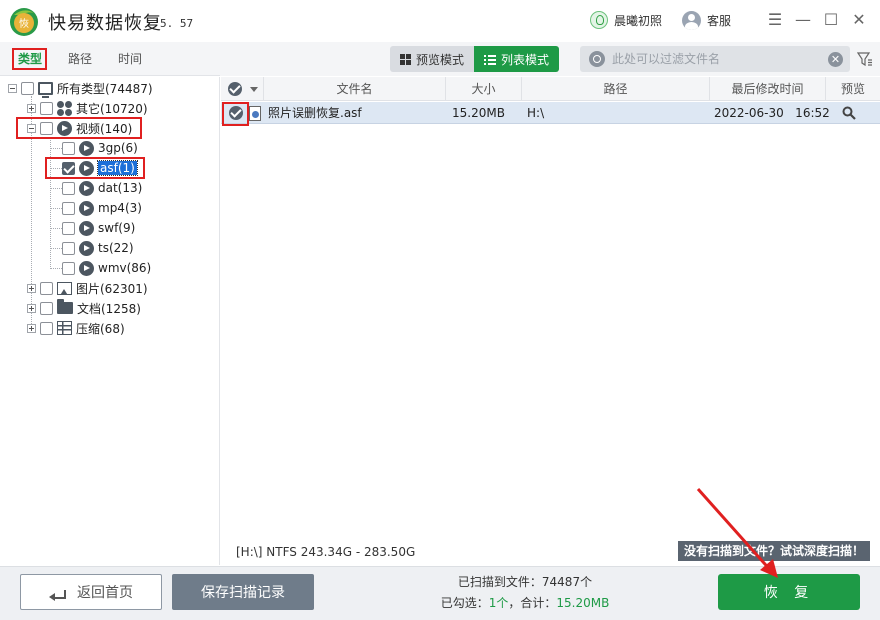 This screenshot has height=620, width=880. Describe the element at coordinates (235, 114) in the screenshot. I see `annotation-box-row-check` at that location.